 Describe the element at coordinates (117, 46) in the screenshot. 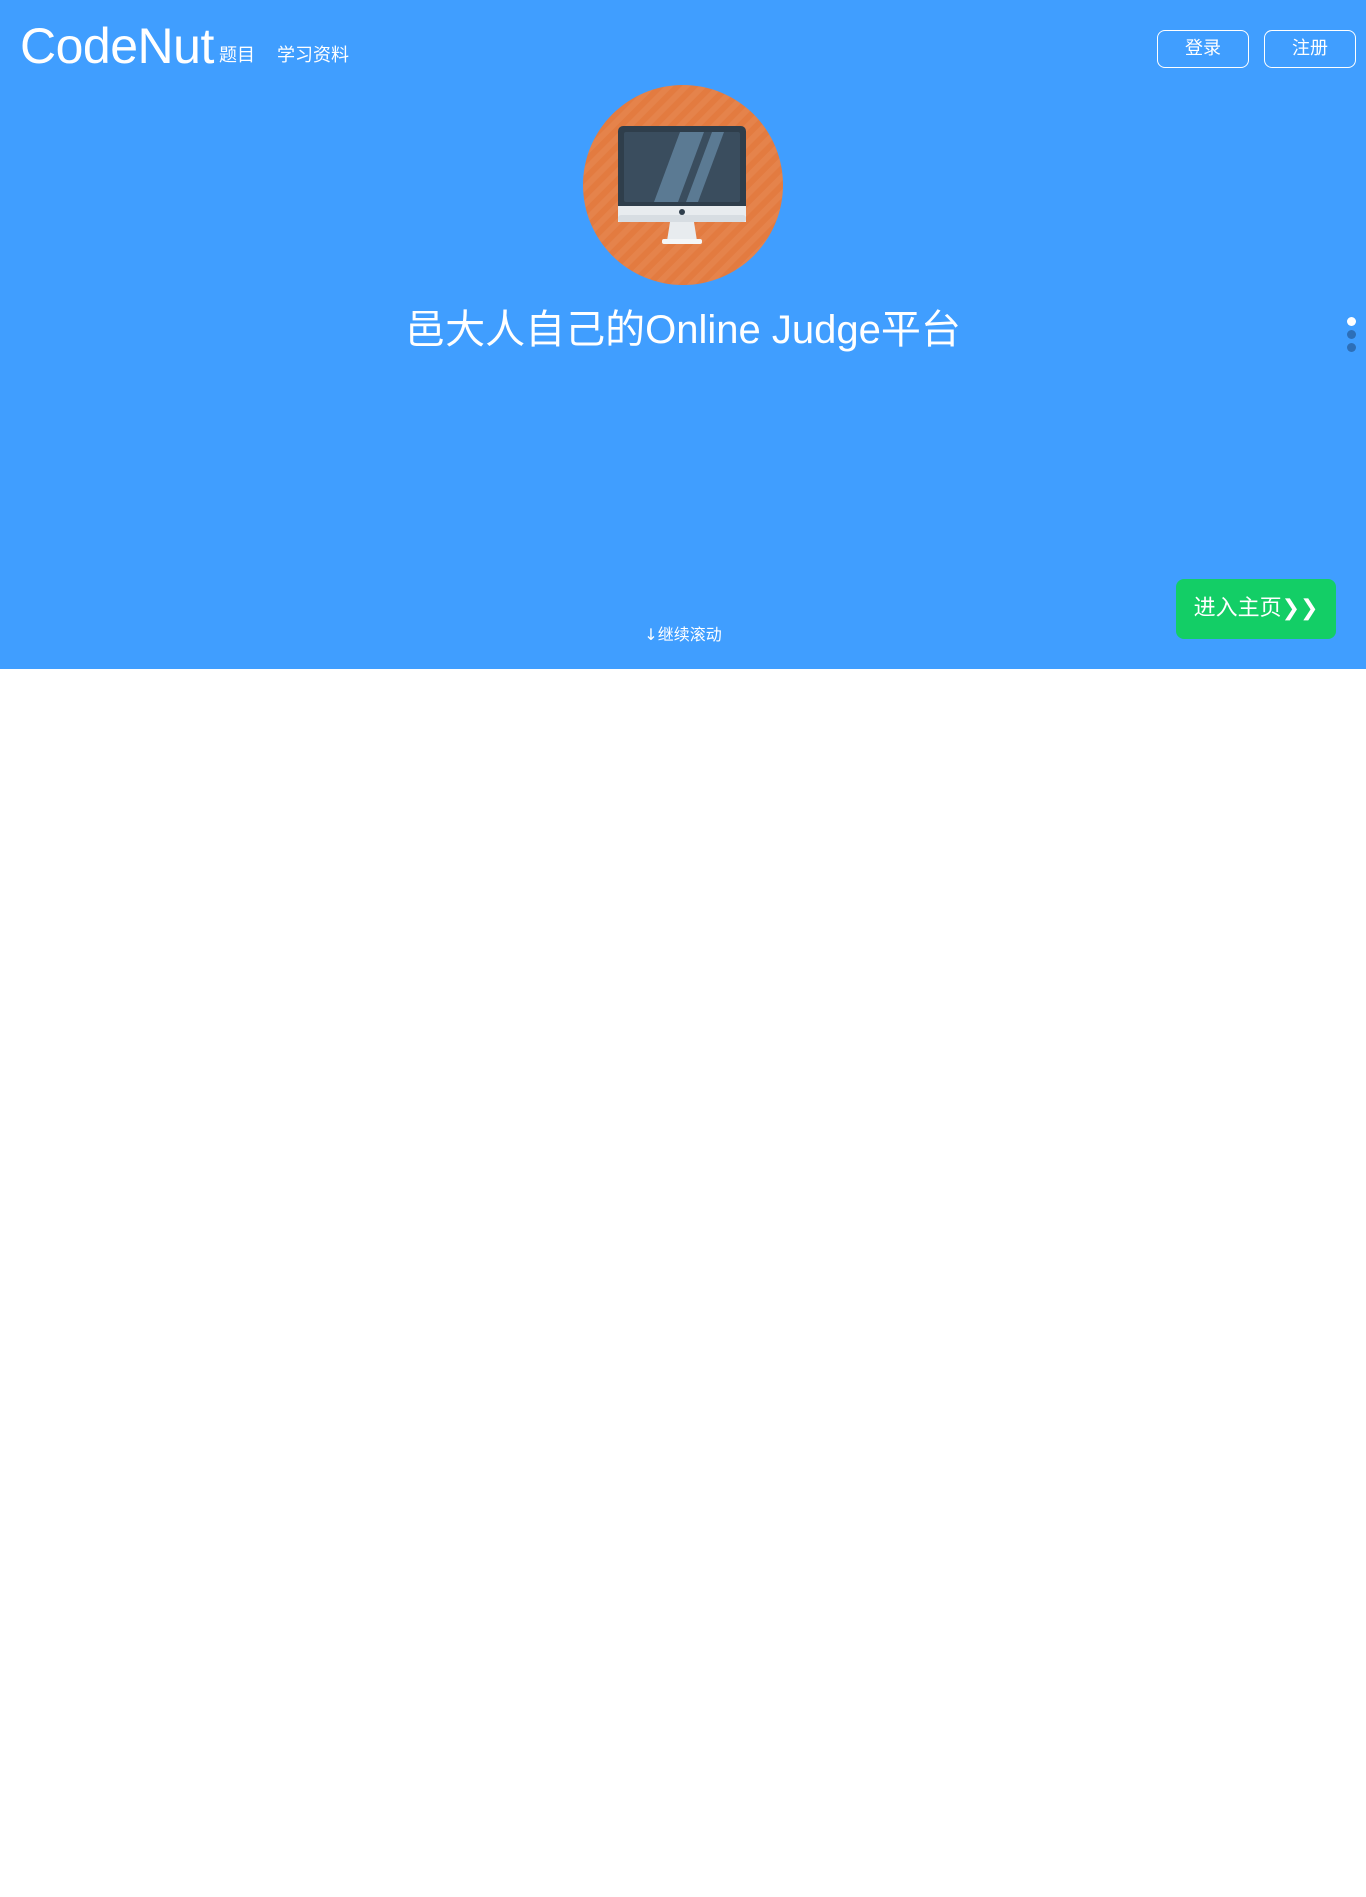

I see `brand-logo: CodeNut` at that location.